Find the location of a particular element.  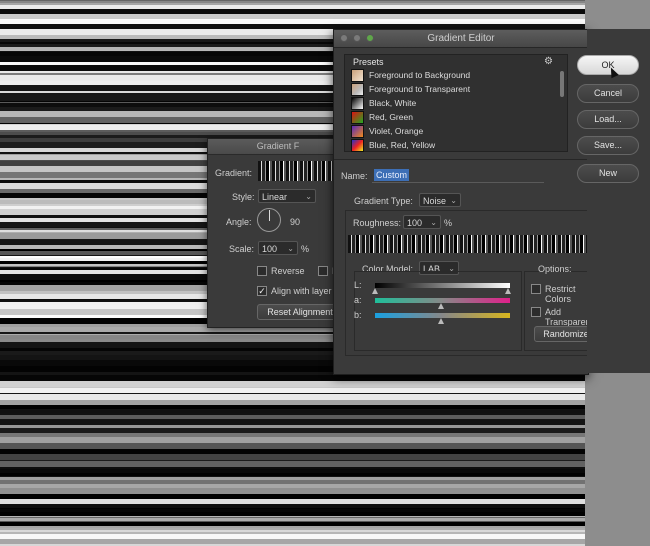

roughness-unit: % is located at coordinates (448, 223).